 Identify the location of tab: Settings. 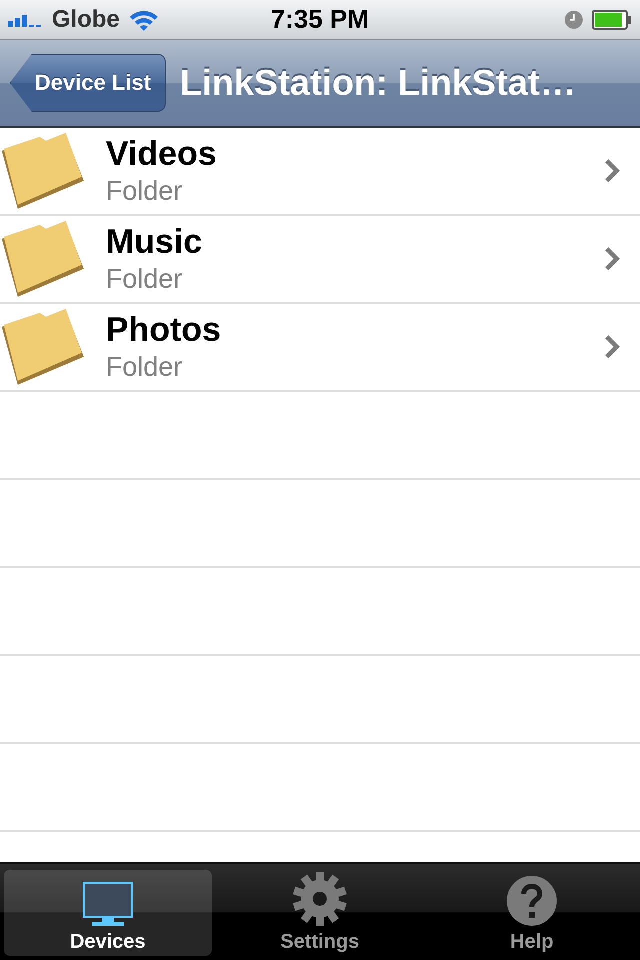
(320, 913).